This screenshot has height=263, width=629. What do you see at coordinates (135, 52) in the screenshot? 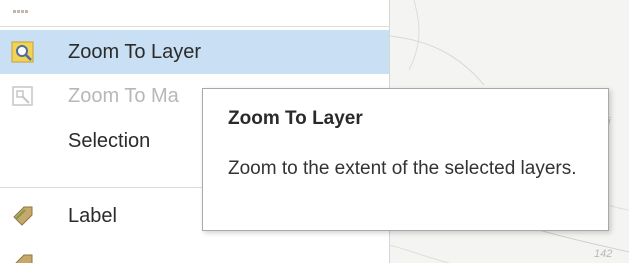
I see `menu-item-label: Zoom To Layer` at bounding box center [135, 52].